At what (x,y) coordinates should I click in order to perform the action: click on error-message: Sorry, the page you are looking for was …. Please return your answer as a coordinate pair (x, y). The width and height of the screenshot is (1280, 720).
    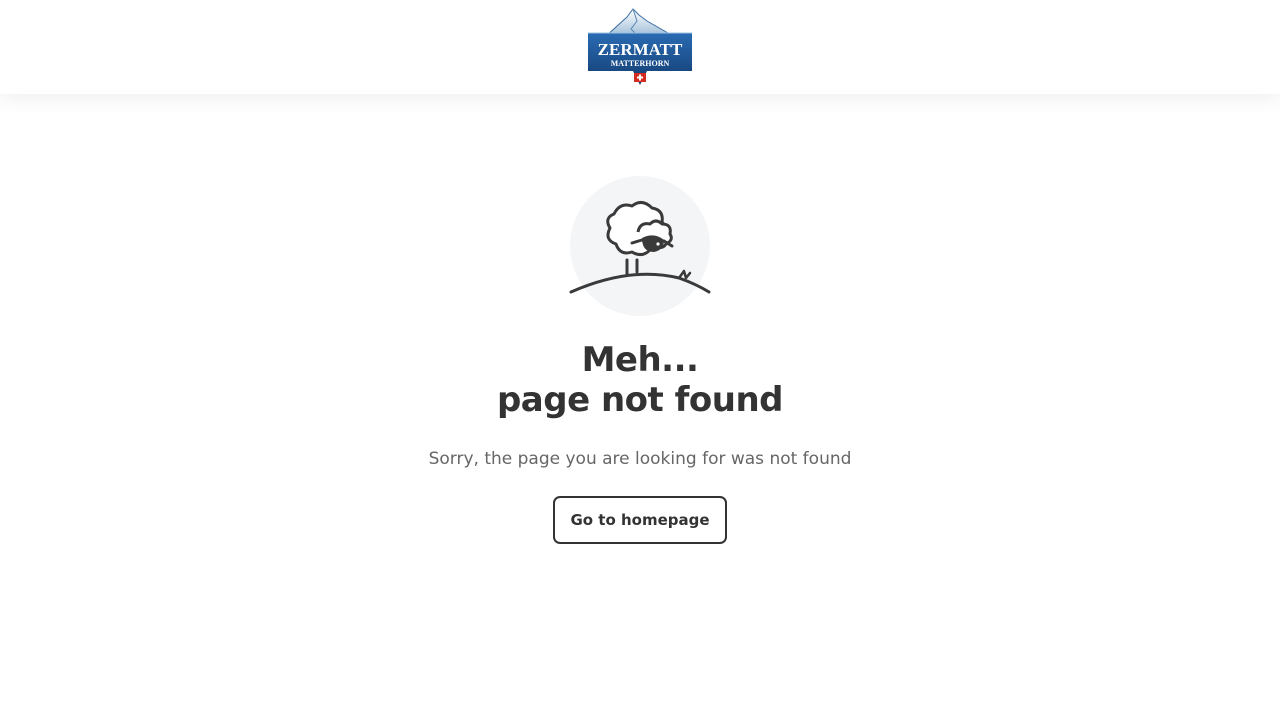
    Looking at the image, I should click on (640, 459).